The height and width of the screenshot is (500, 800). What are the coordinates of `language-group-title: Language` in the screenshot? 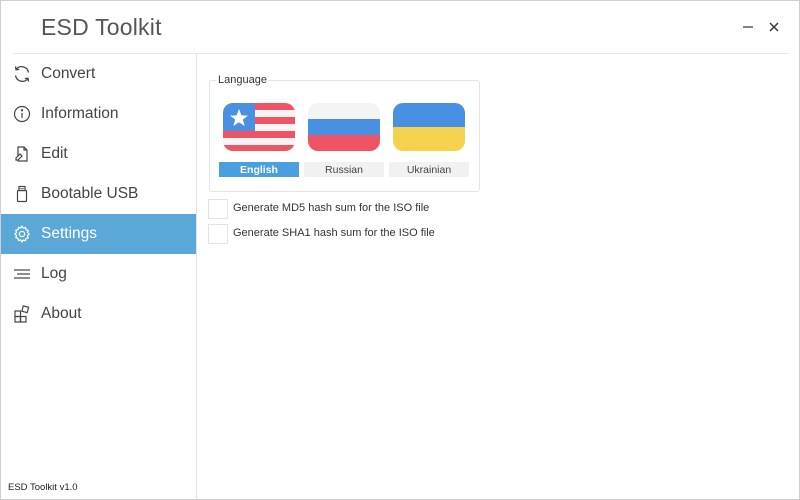 It's located at (242, 80).